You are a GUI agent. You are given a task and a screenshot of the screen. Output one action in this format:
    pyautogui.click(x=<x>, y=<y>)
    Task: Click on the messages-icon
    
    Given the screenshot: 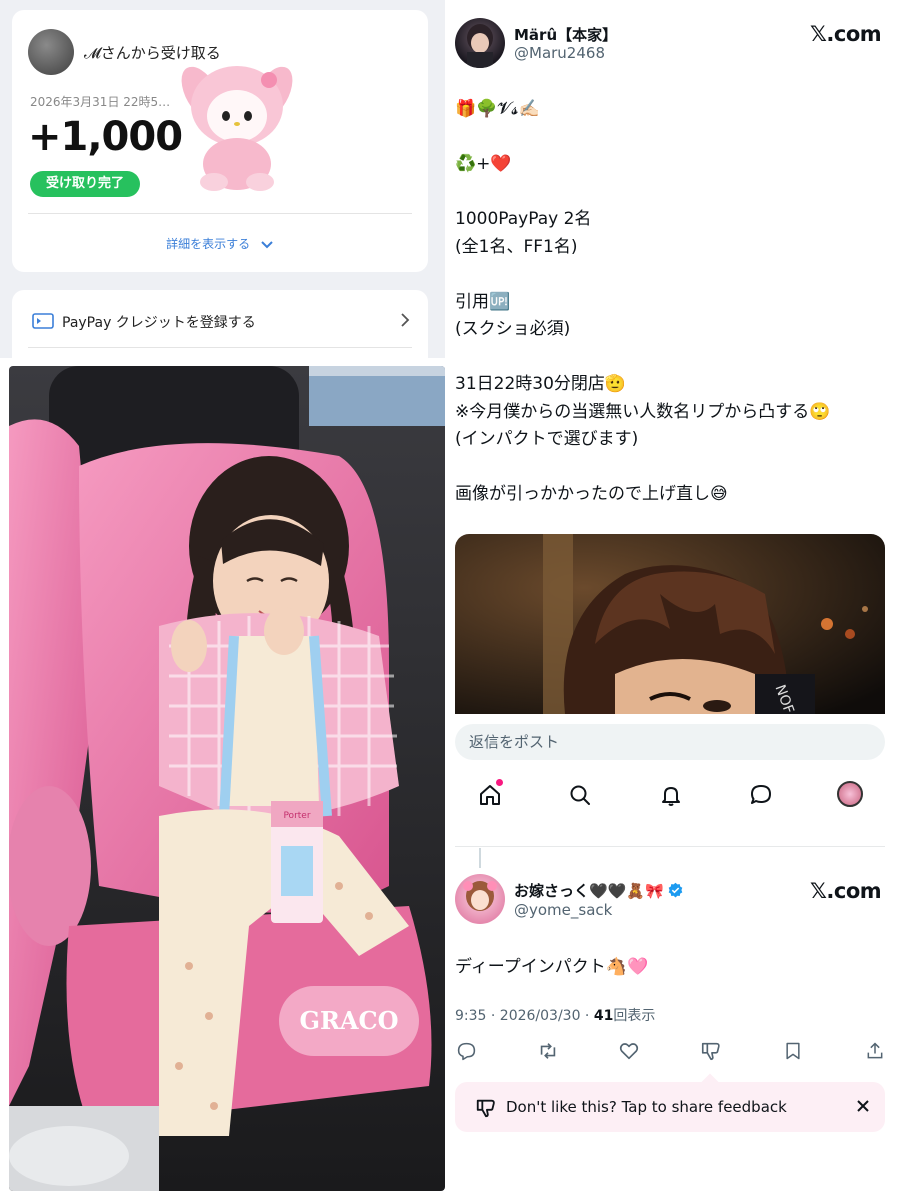 What is the action you would take?
    pyautogui.click(x=761, y=795)
    